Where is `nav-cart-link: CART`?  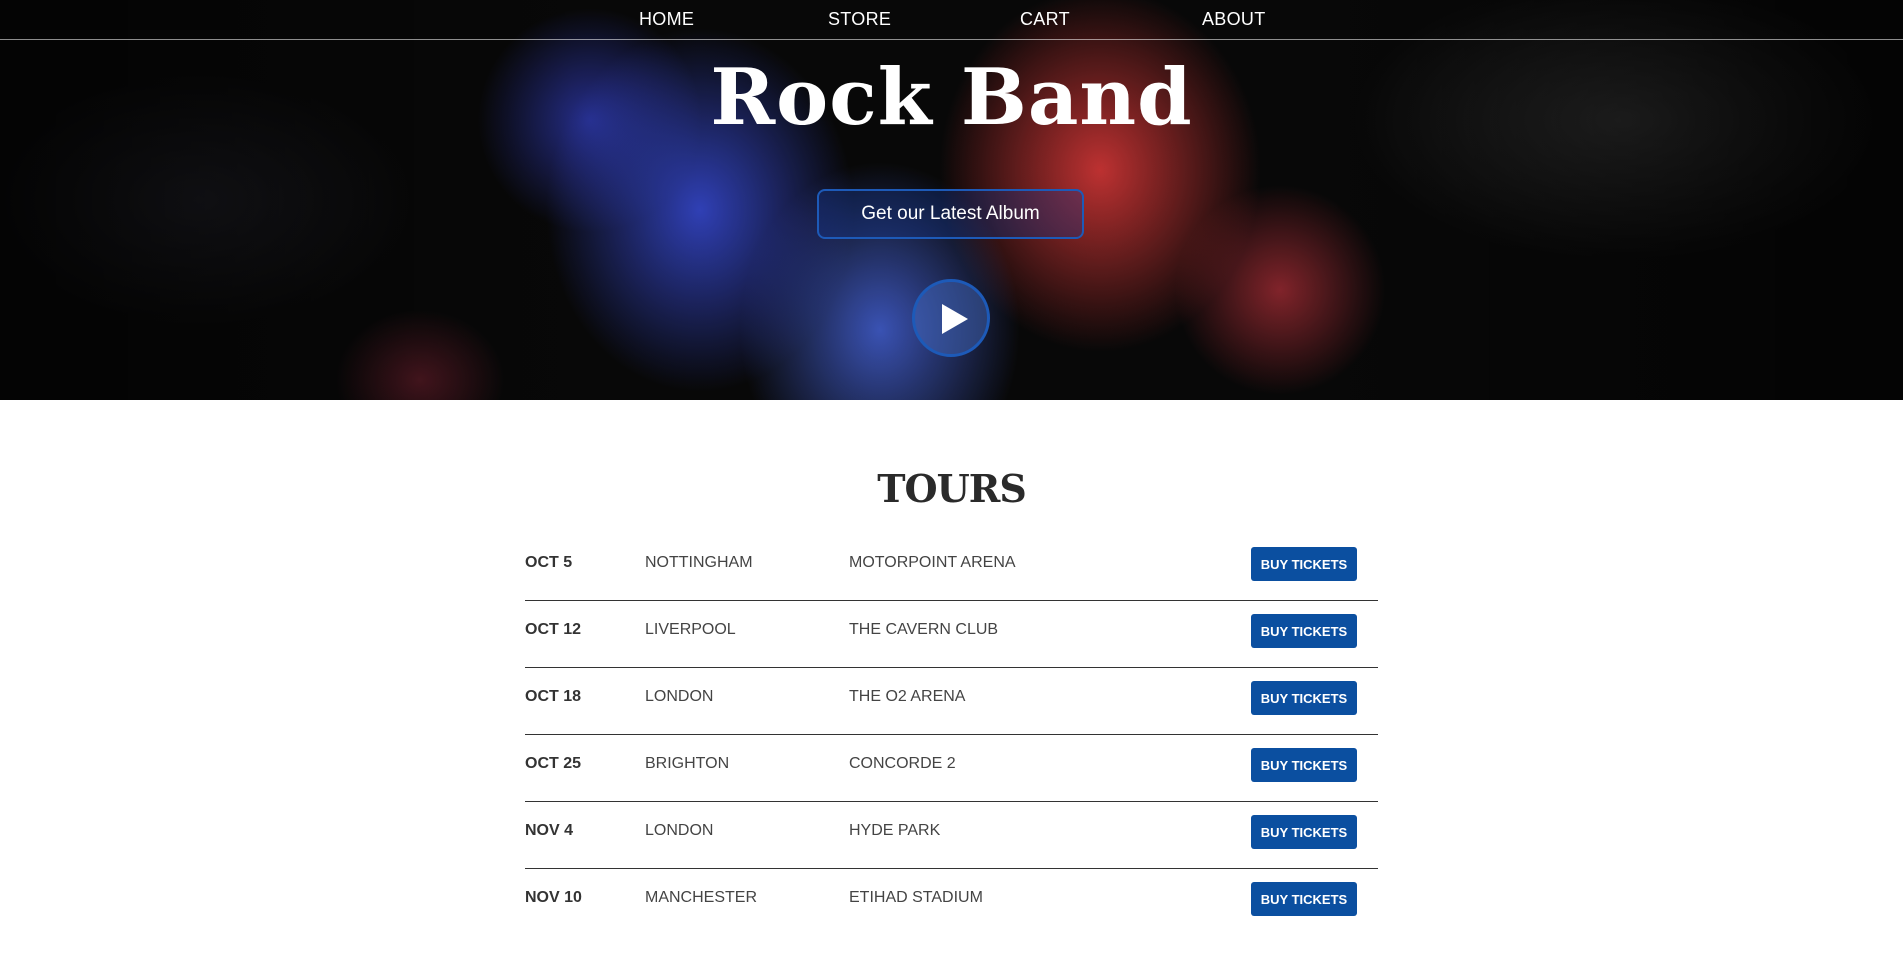 nav-cart-link: CART is located at coordinates (1045, 19).